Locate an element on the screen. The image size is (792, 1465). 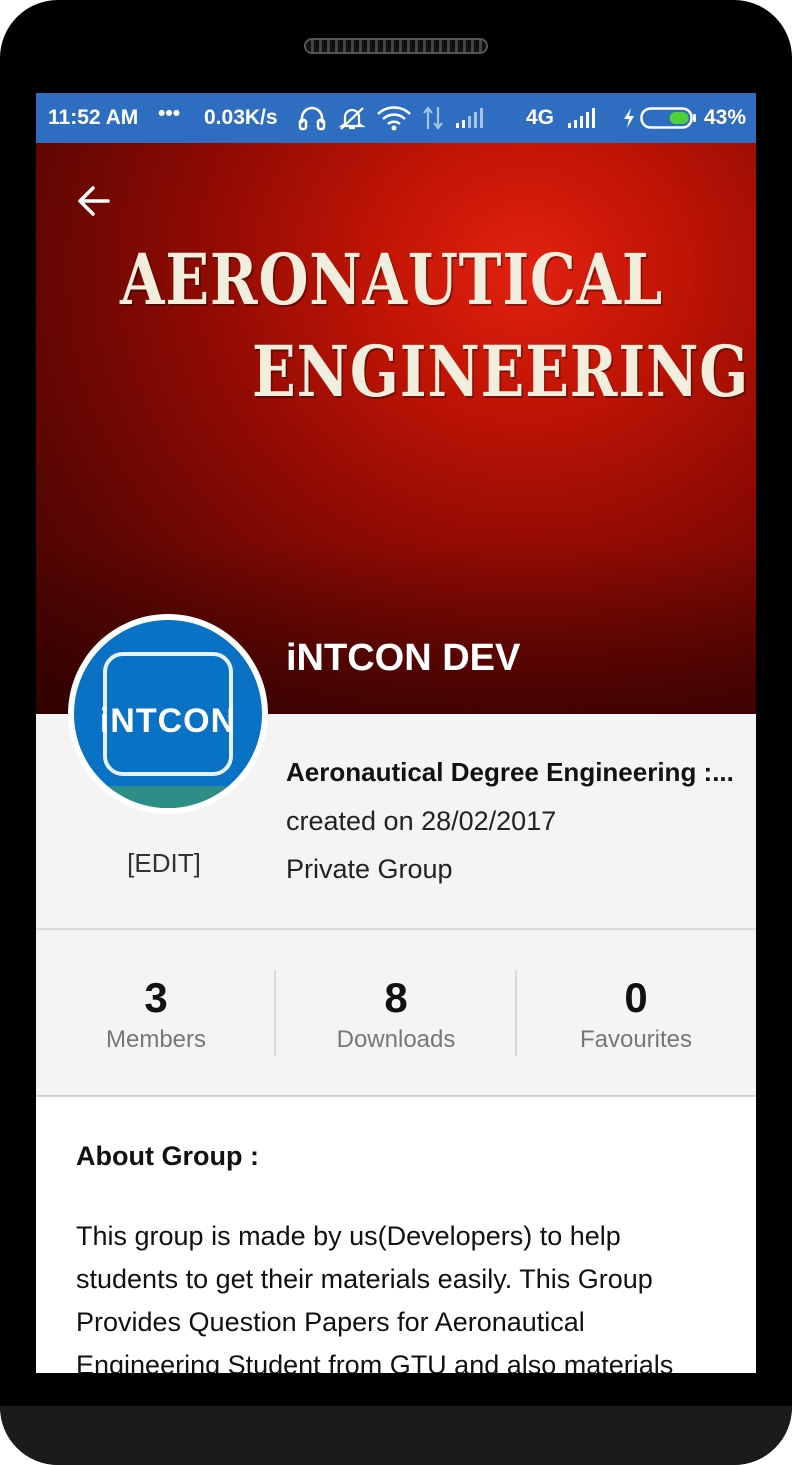
status-time: 11:52 AM is located at coordinates (93, 117).